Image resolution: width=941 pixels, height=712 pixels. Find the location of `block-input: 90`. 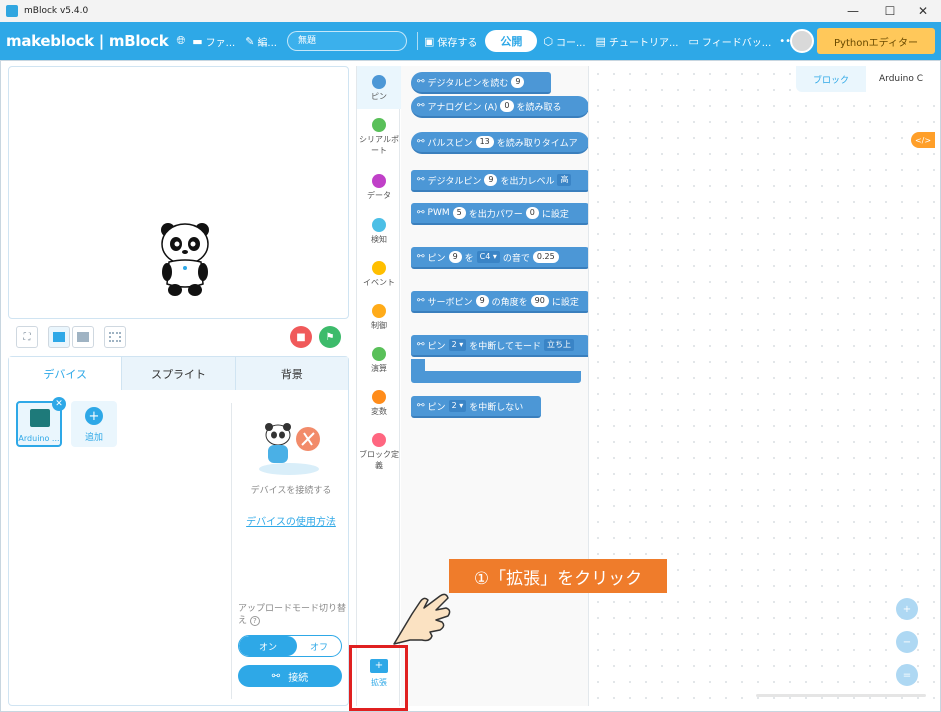

block-input: 90 is located at coordinates (539, 301).